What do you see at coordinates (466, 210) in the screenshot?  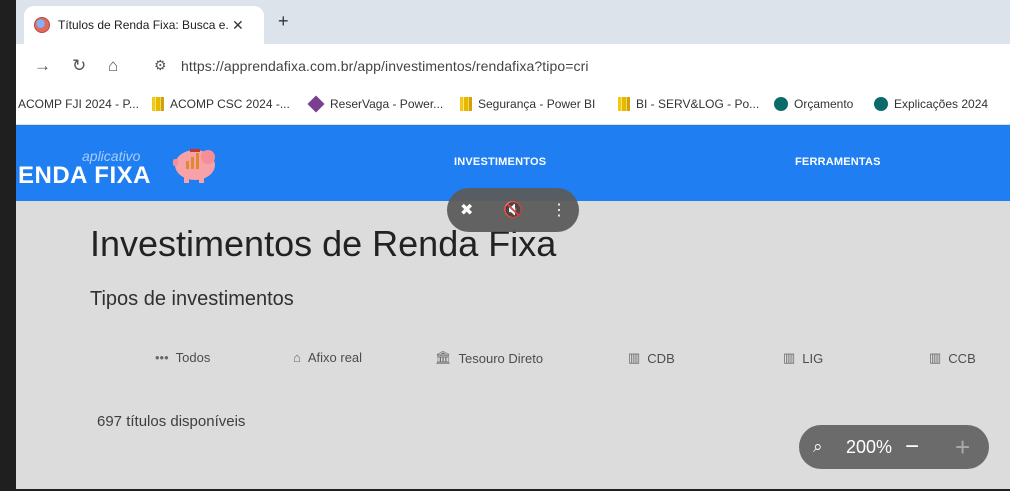 I see `unpin-icon: ✖` at bounding box center [466, 210].